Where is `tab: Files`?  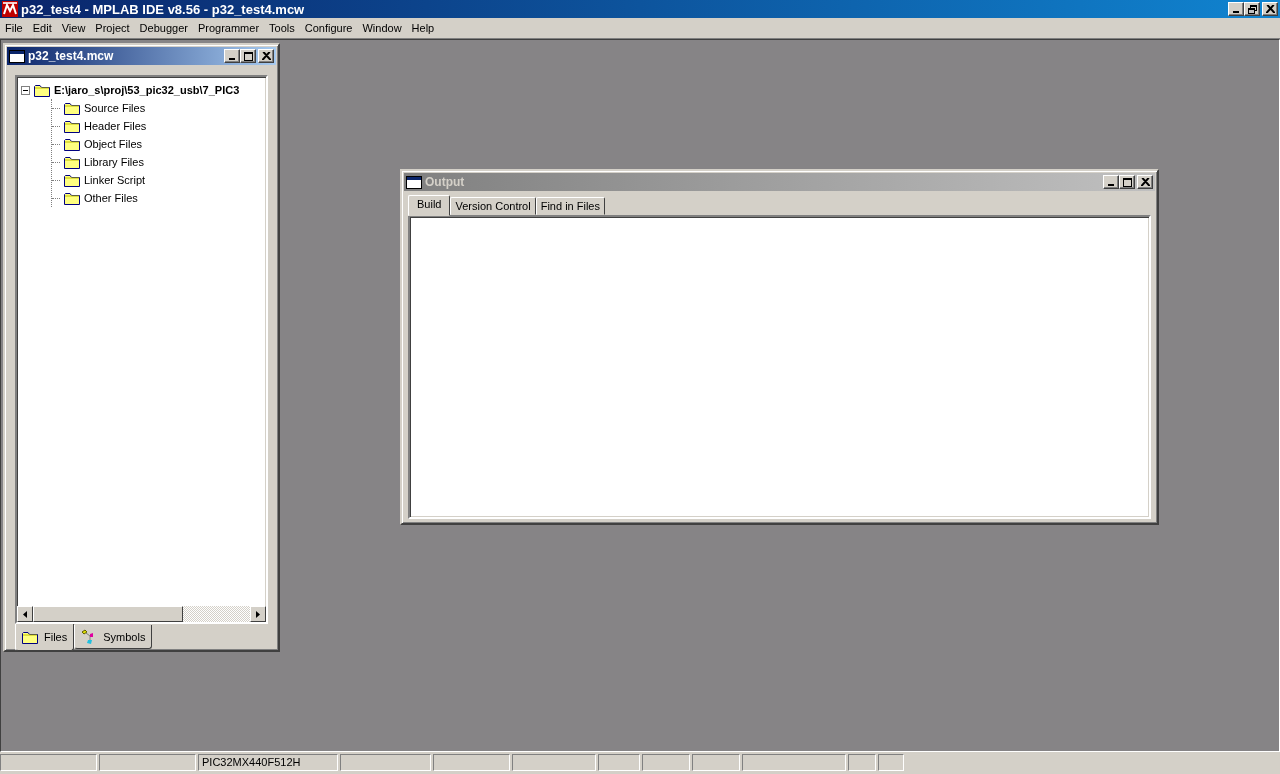
tab: Files is located at coordinates (45, 637).